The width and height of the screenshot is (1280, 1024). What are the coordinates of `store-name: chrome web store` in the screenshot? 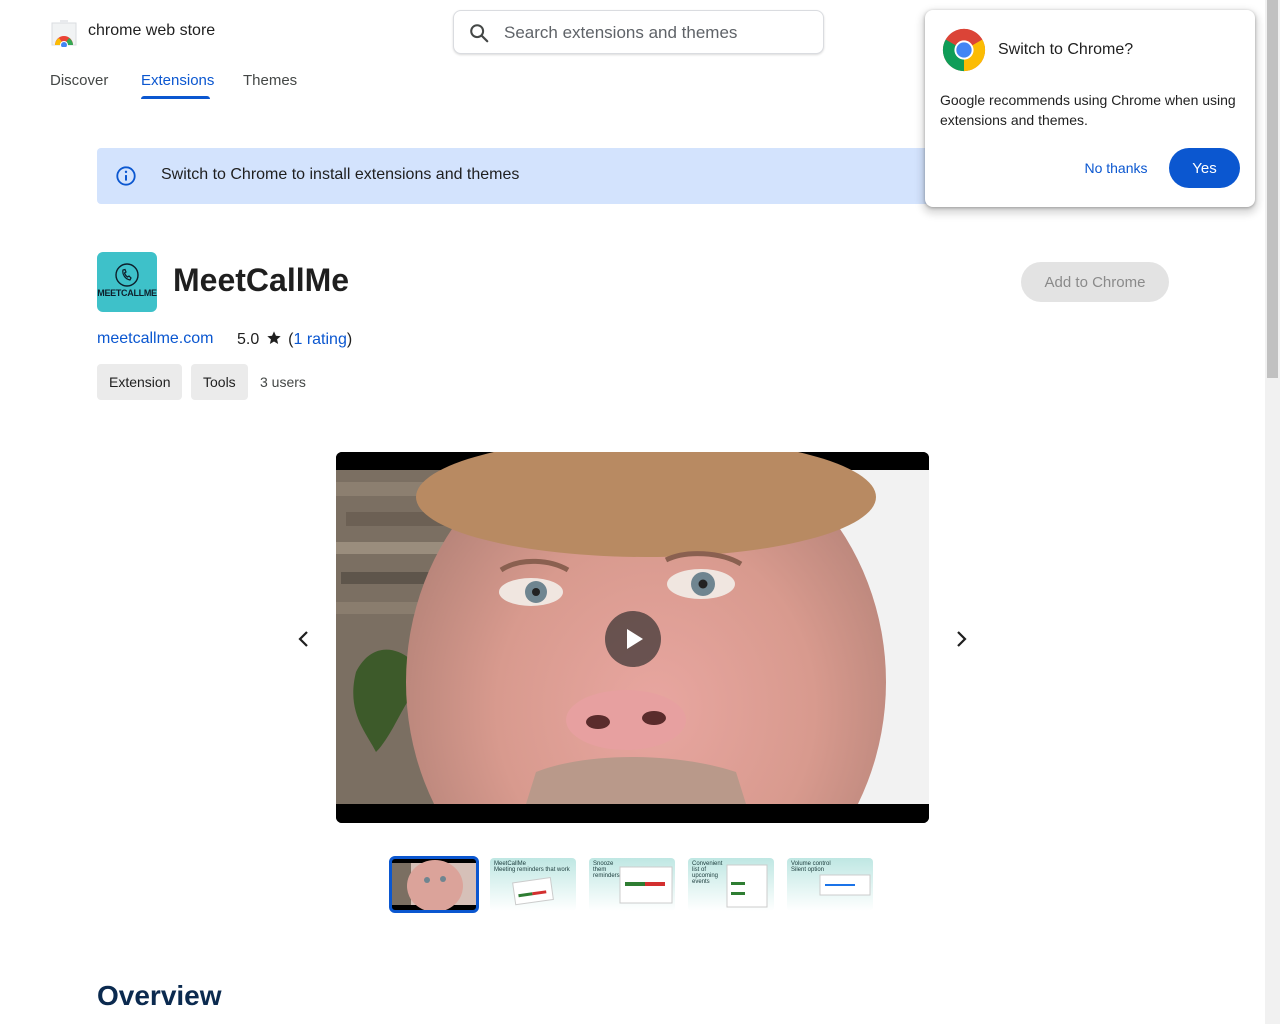 It's located at (151, 31).